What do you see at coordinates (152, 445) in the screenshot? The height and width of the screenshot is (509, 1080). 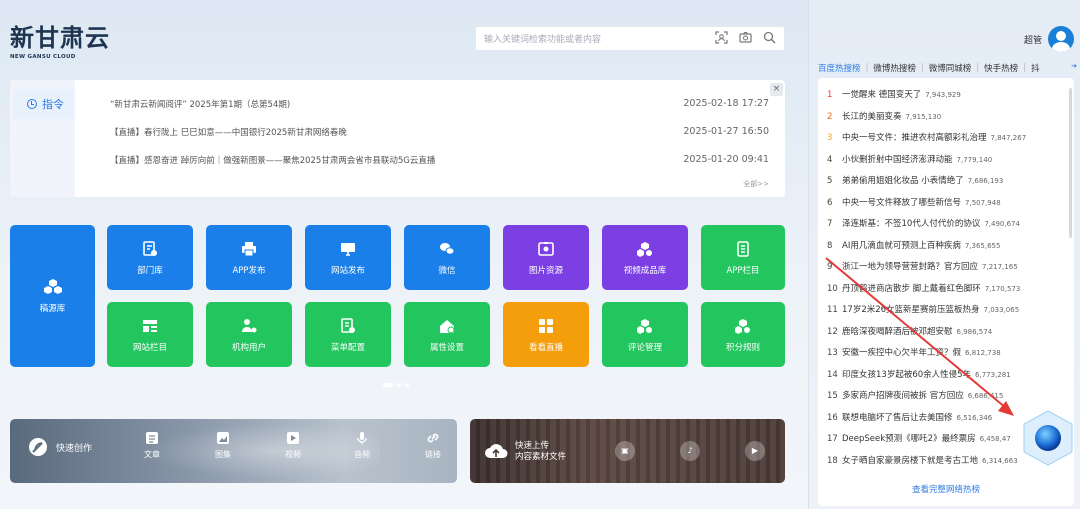 I see `quick-article-button: 文章` at bounding box center [152, 445].